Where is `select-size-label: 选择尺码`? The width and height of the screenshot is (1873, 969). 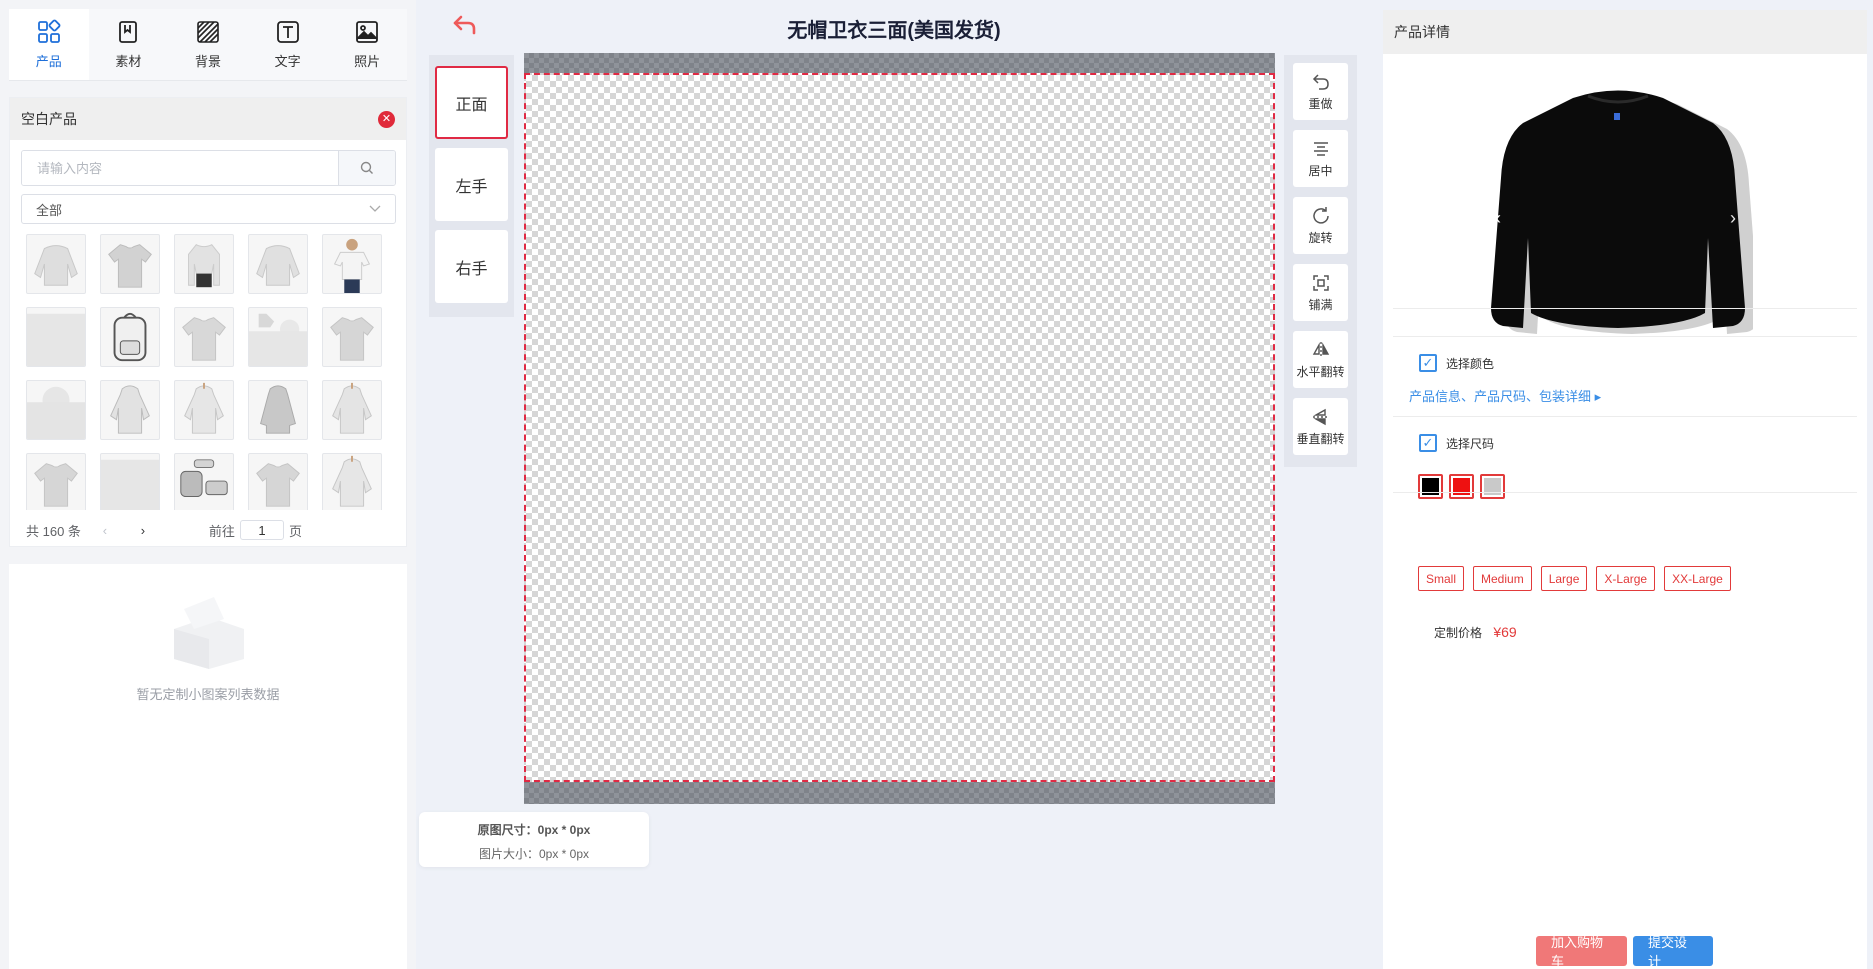
select-size-label: 选择尺码 is located at coordinates (1470, 443).